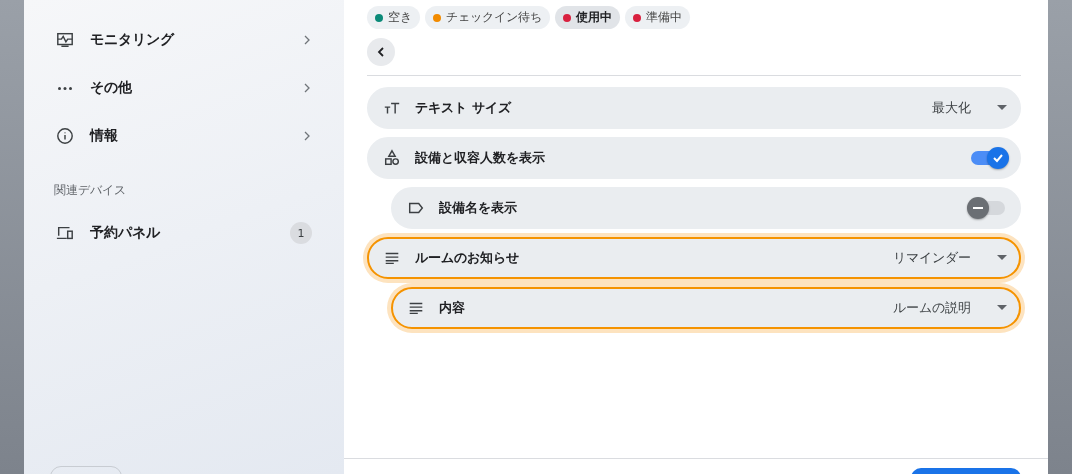 This screenshot has height=474, width=1072. Describe the element at coordinates (65, 233) in the screenshot. I see `devices-icon` at that location.